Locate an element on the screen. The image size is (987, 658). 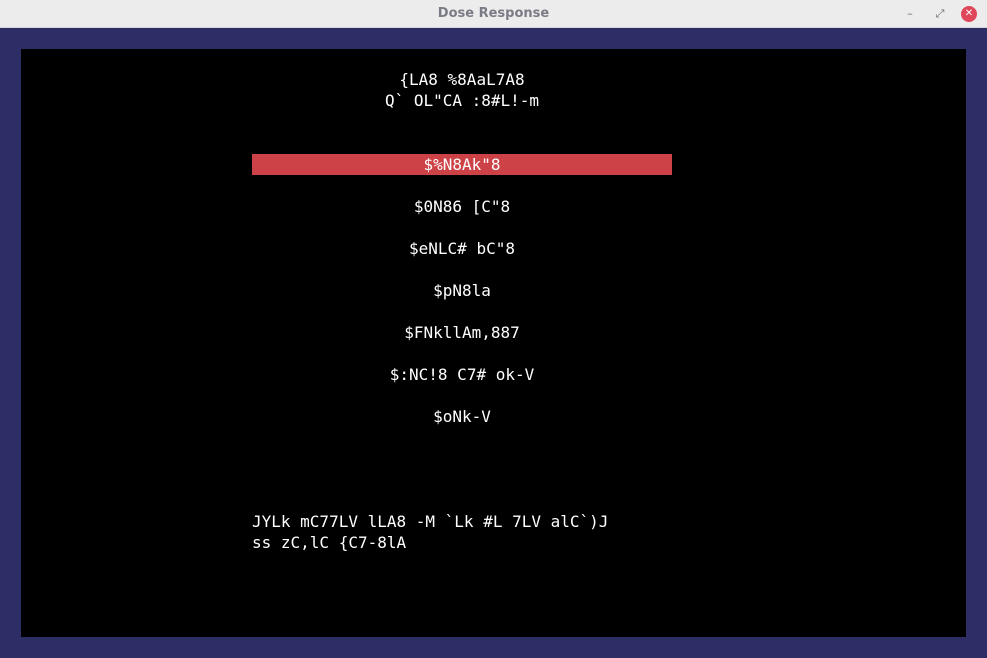
footer-text-line-2: ss zC,lC {C7-8lA is located at coordinates (329, 542).